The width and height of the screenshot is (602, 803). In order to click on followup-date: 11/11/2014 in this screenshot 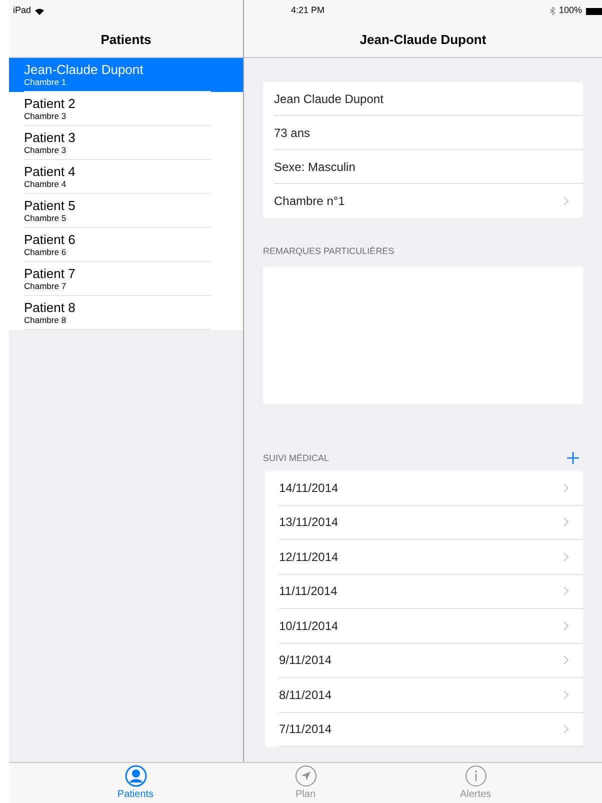, I will do `click(308, 591)`.